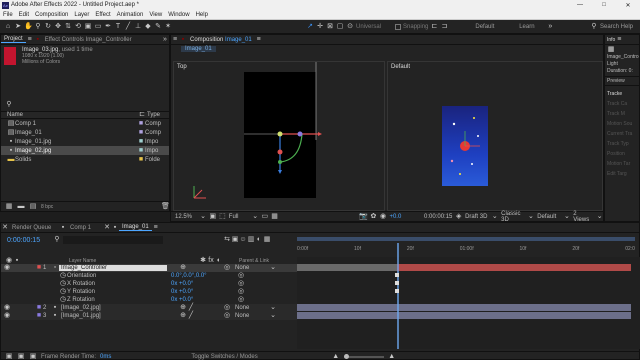 The width and height of the screenshot is (640, 360). I want to click on delete-icon: 🗑, so click(165, 207).